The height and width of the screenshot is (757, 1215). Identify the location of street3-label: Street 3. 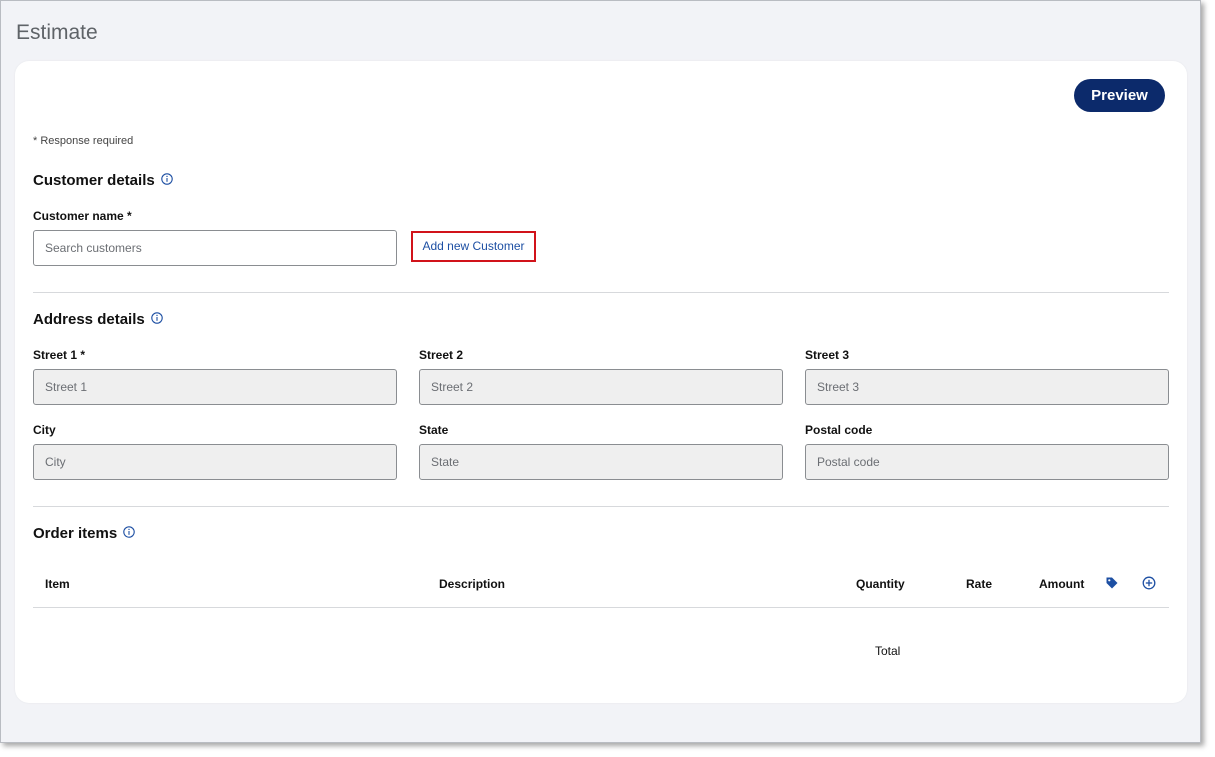
(827, 355).